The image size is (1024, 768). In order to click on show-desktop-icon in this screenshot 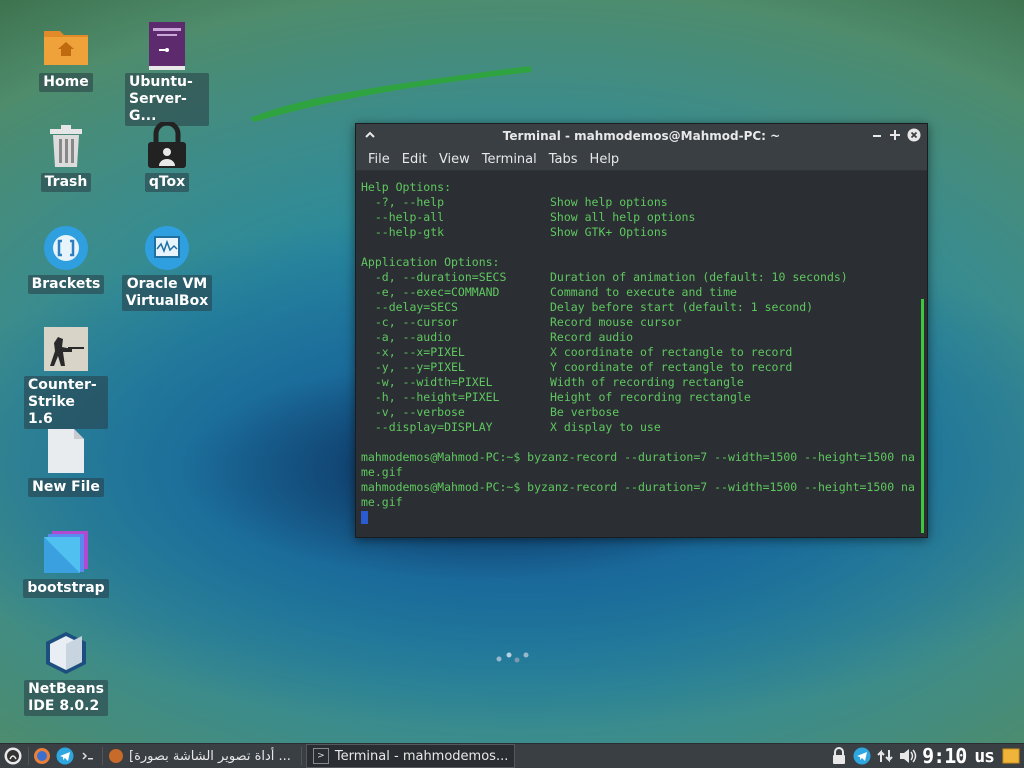, I will do `click(1011, 756)`.